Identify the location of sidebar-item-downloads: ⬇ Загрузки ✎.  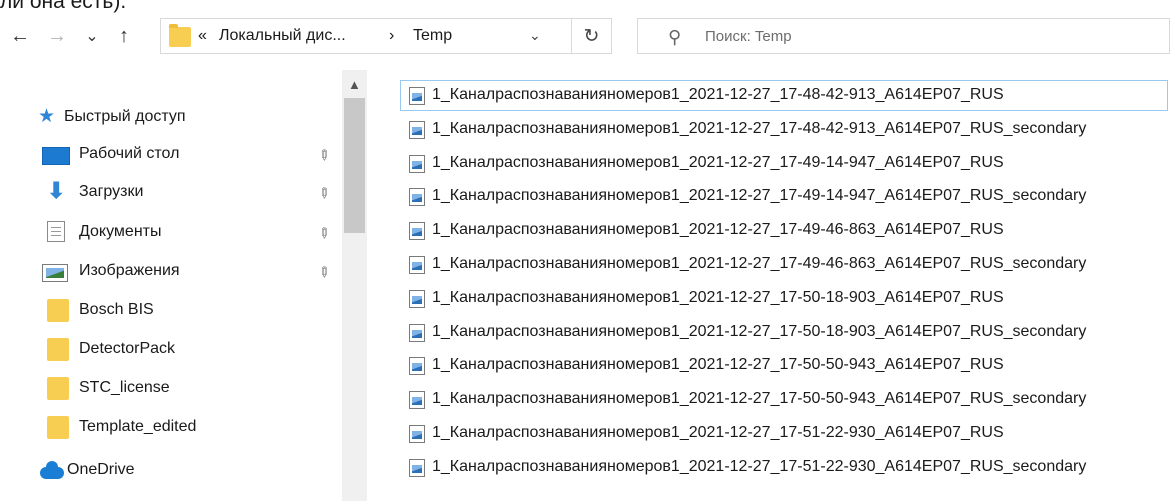
(170, 192).